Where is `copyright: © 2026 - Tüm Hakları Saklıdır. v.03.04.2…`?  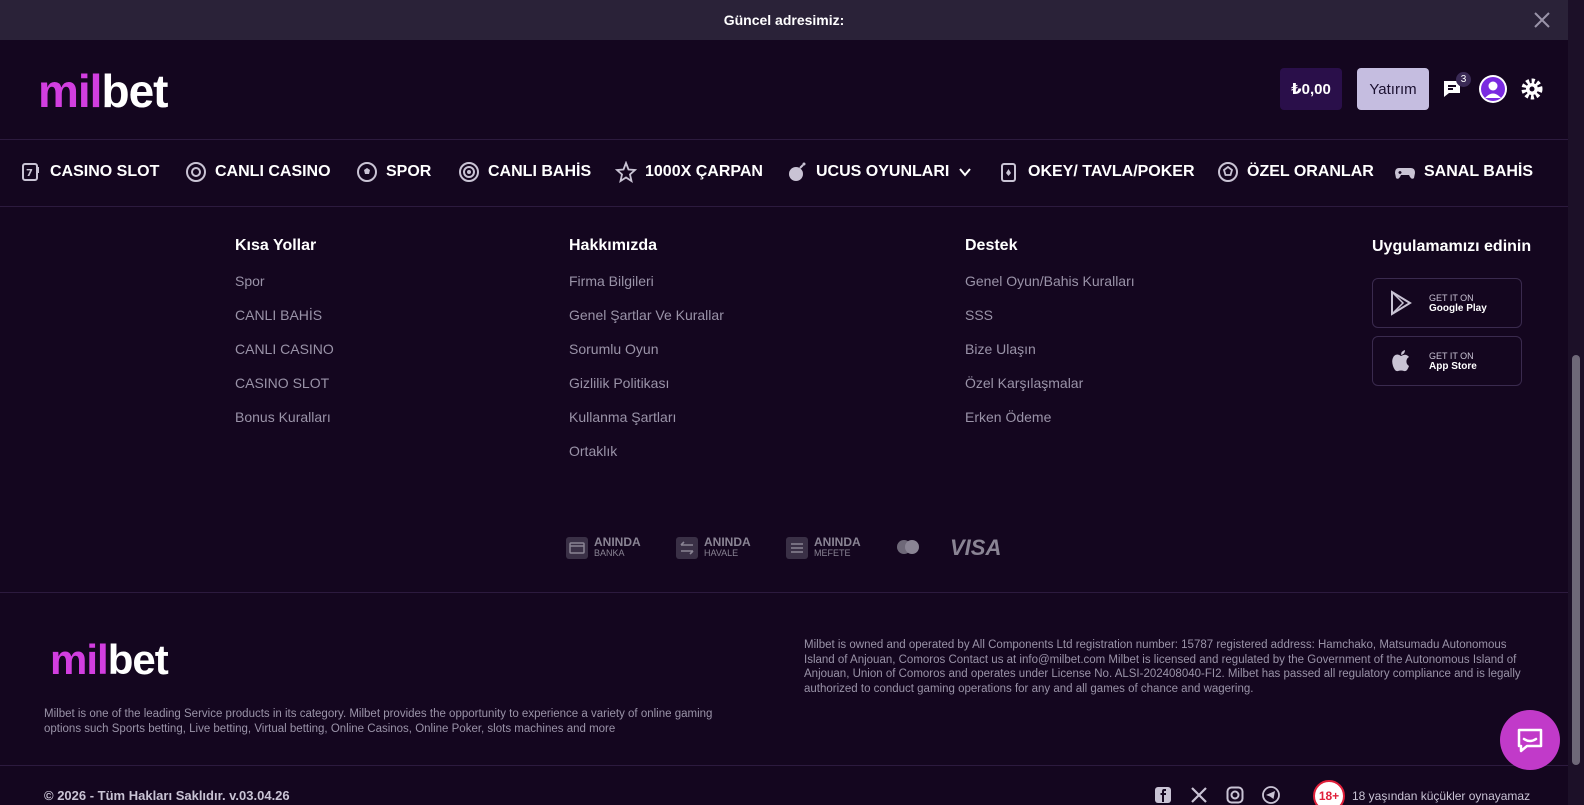
copyright: © 2026 - Tüm Hakları Saklıdır. v.03.04.2… is located at coordinates (167, 795).